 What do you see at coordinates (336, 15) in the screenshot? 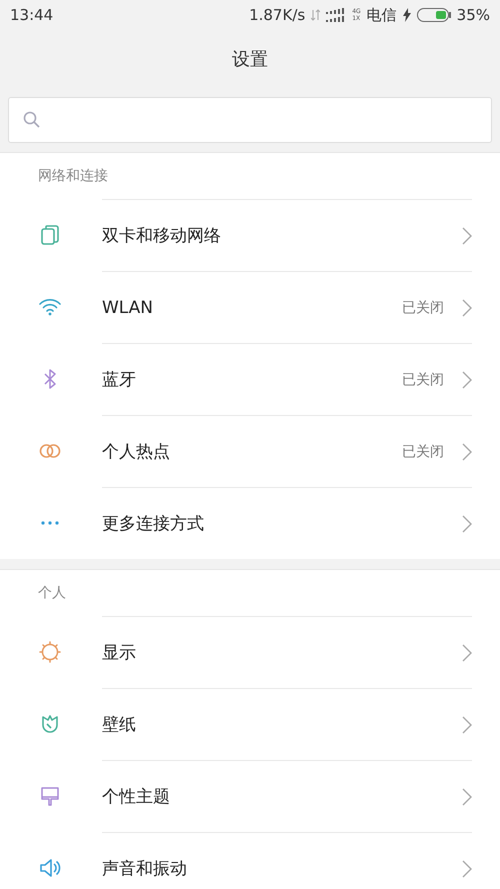
I see `signal-icon` at bounding box center [336, 15].